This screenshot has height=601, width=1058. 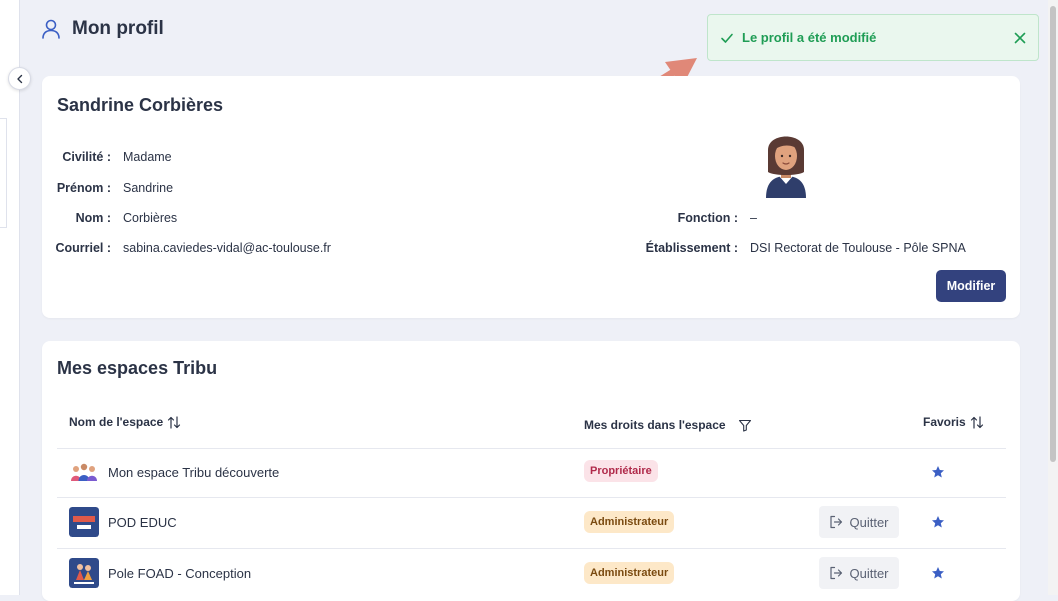 I want to click on courriel-value: sabina.caviedes-vidal@ac-toulouse.fr, so click(x=227, y=248).